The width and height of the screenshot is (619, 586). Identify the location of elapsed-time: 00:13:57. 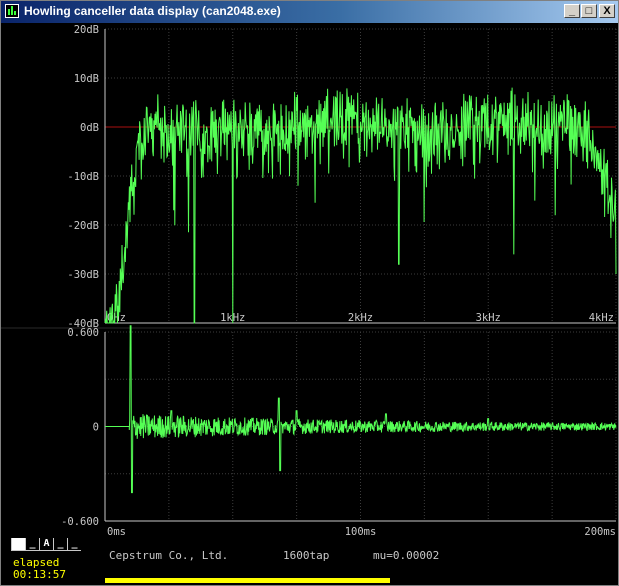
(39, 574).